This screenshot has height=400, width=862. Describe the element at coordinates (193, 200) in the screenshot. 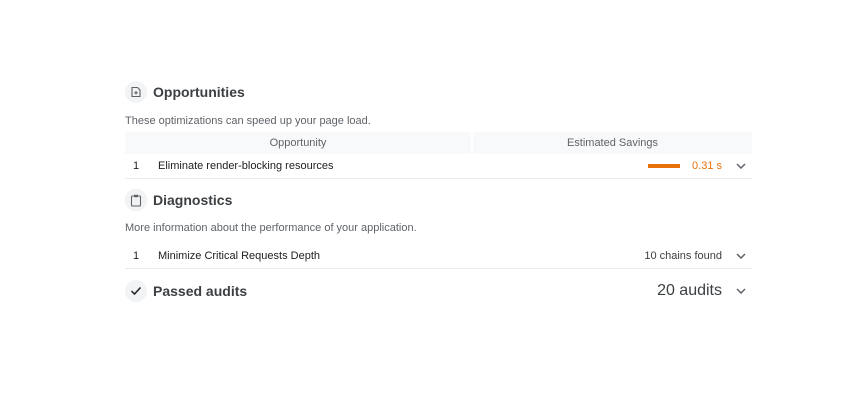

I see `diagnostics-title: Diagnostics` at that location.